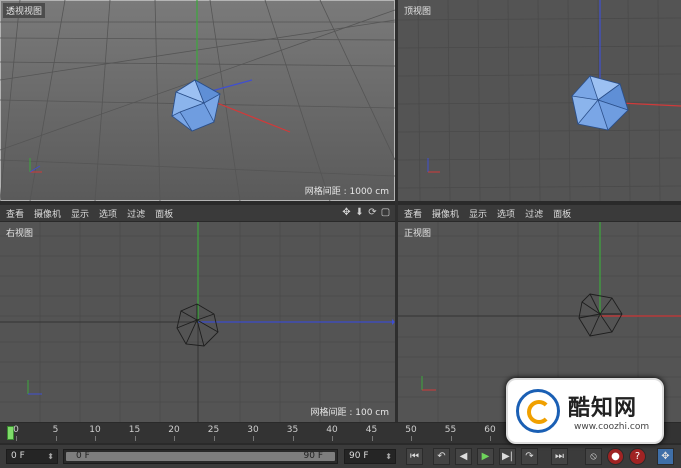  What do you see at coordinates (332, 430) in the screenshot?
I see `timeline-tick-label: 40` at bounding box center [332, 430].